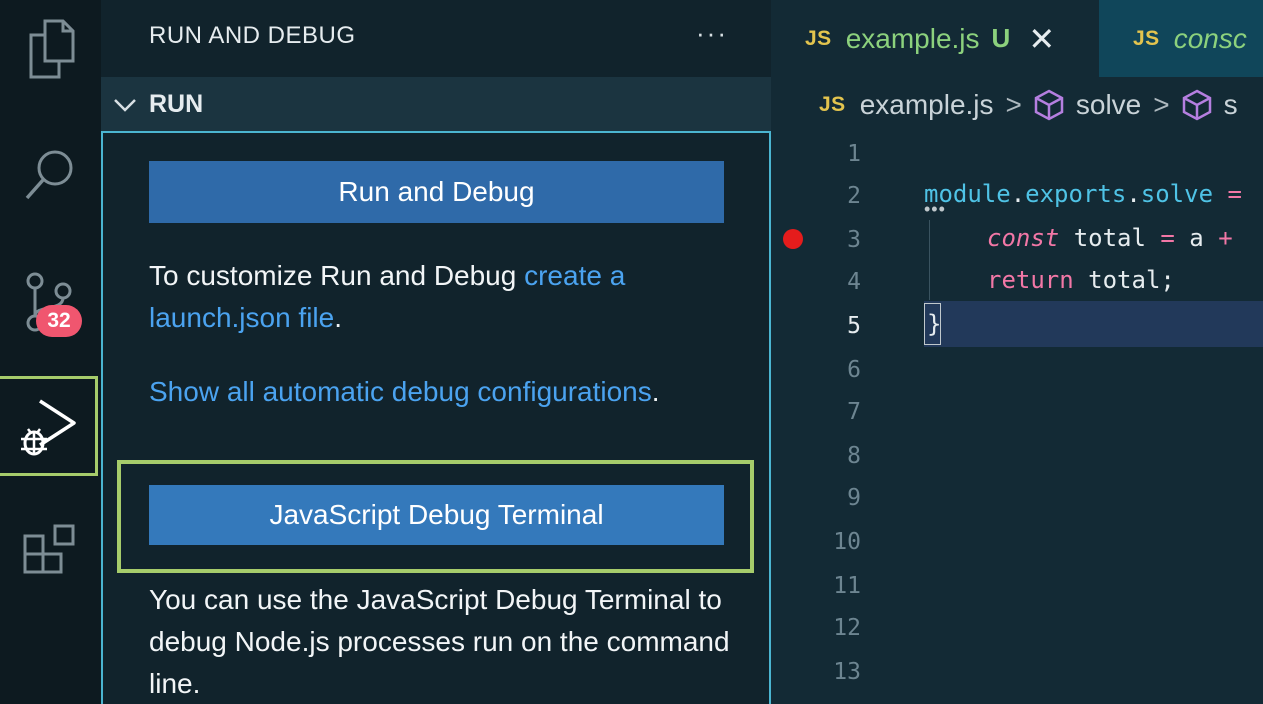 The width and height of the screenshot is (1263, 704). What do you see at coordinates (854, 282) in the screenshot?
I see `line-number: 4` at bounding box center [854, 282].